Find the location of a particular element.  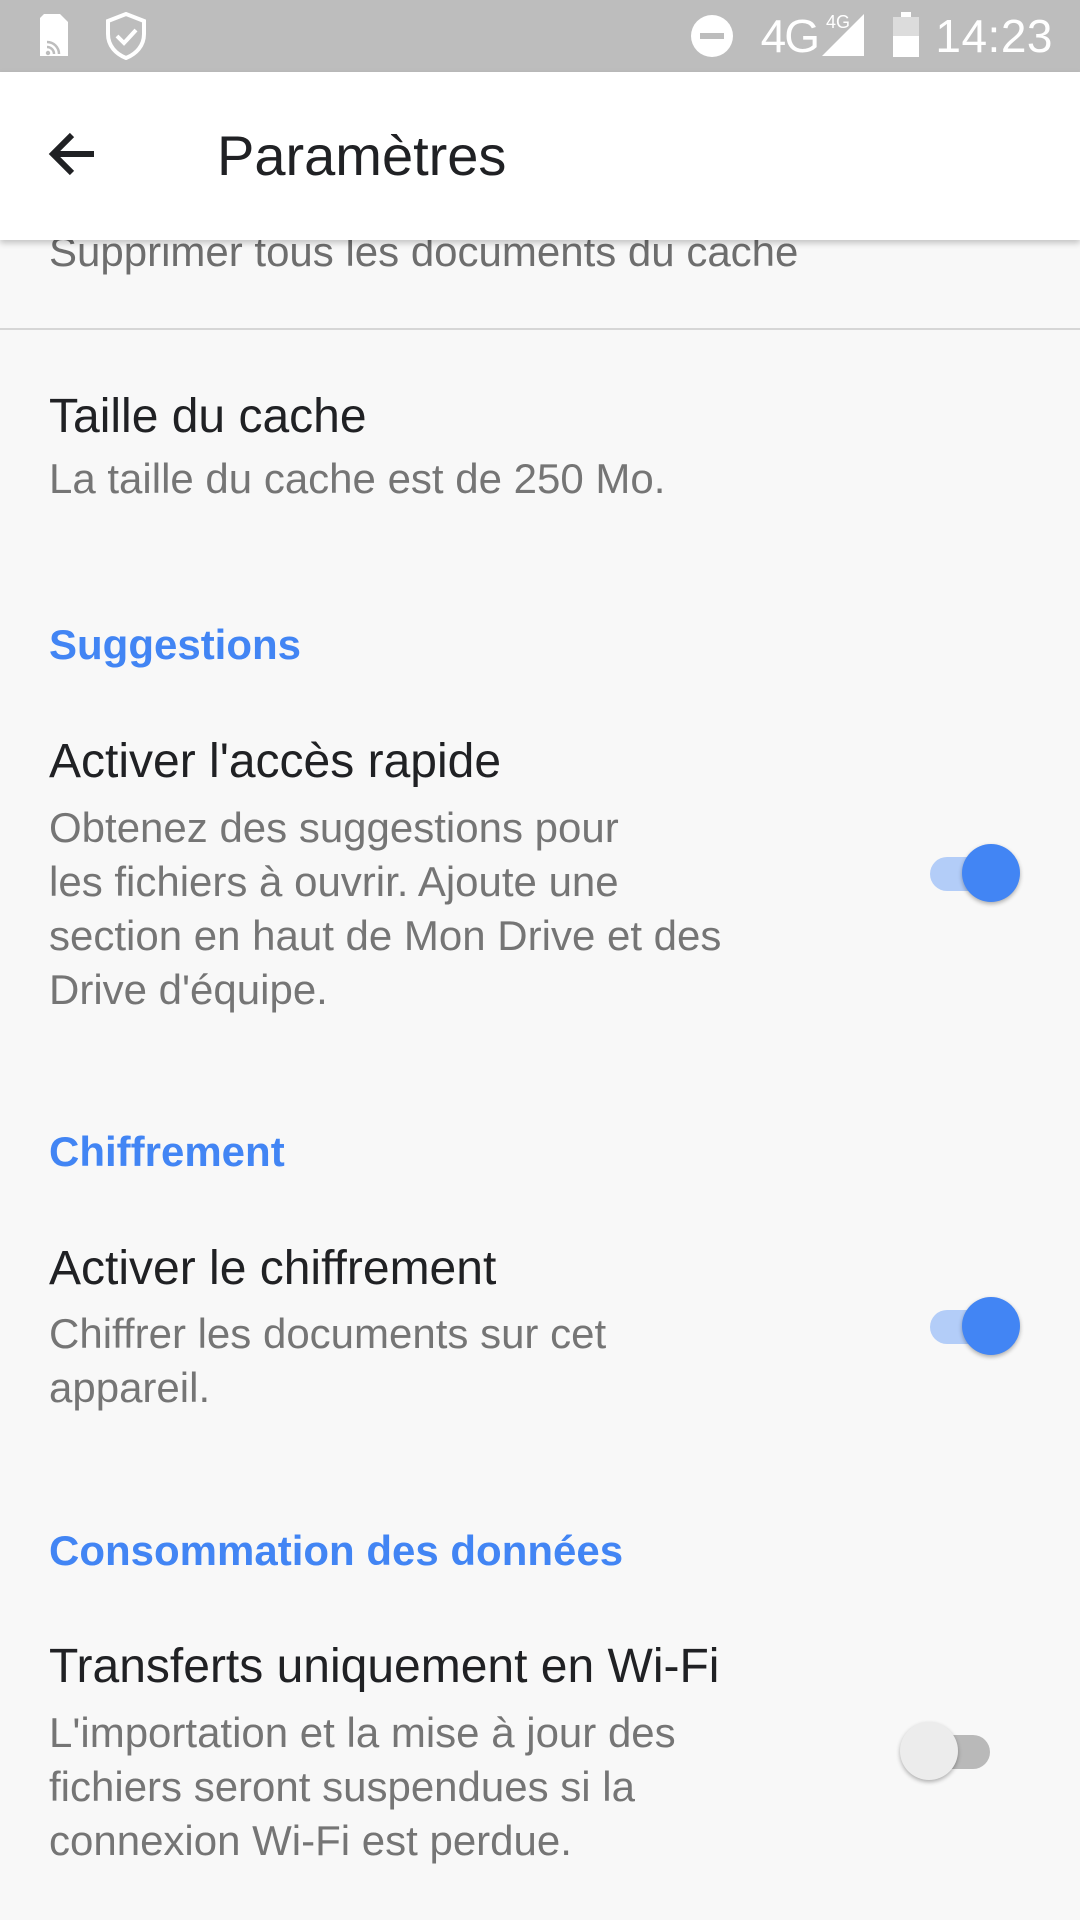

section-header-suggestions: Suggestions is located at coordinates (175, 644).